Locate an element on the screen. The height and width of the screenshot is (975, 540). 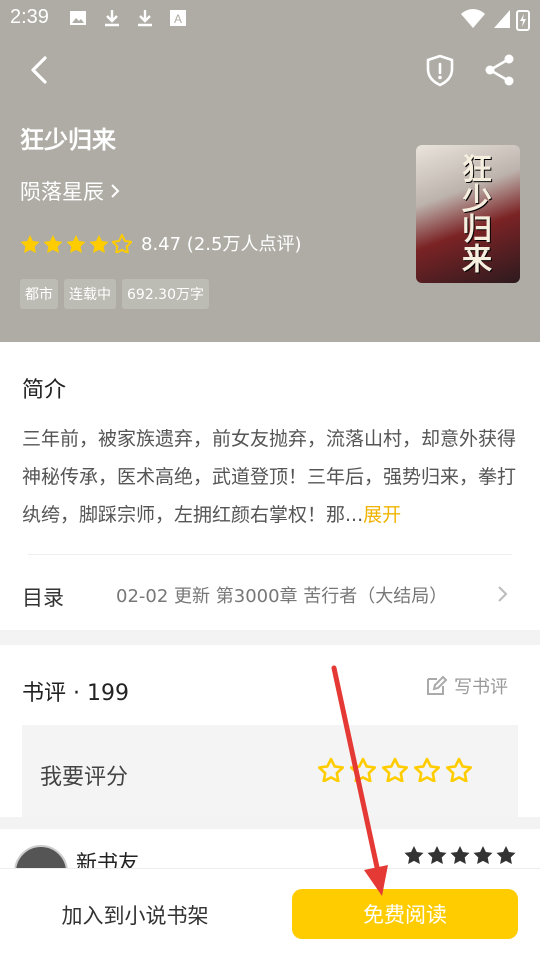
free-read-button: 免费阅读 is located at coordinates (405, 914).